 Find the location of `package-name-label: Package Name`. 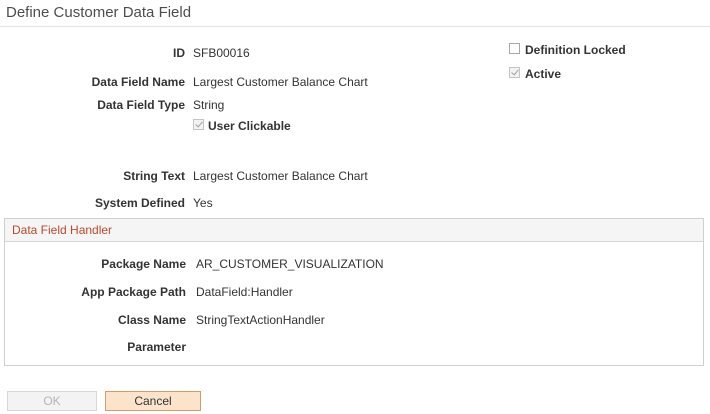

package-name-label: Package Name is located at coordinates (143, 264).